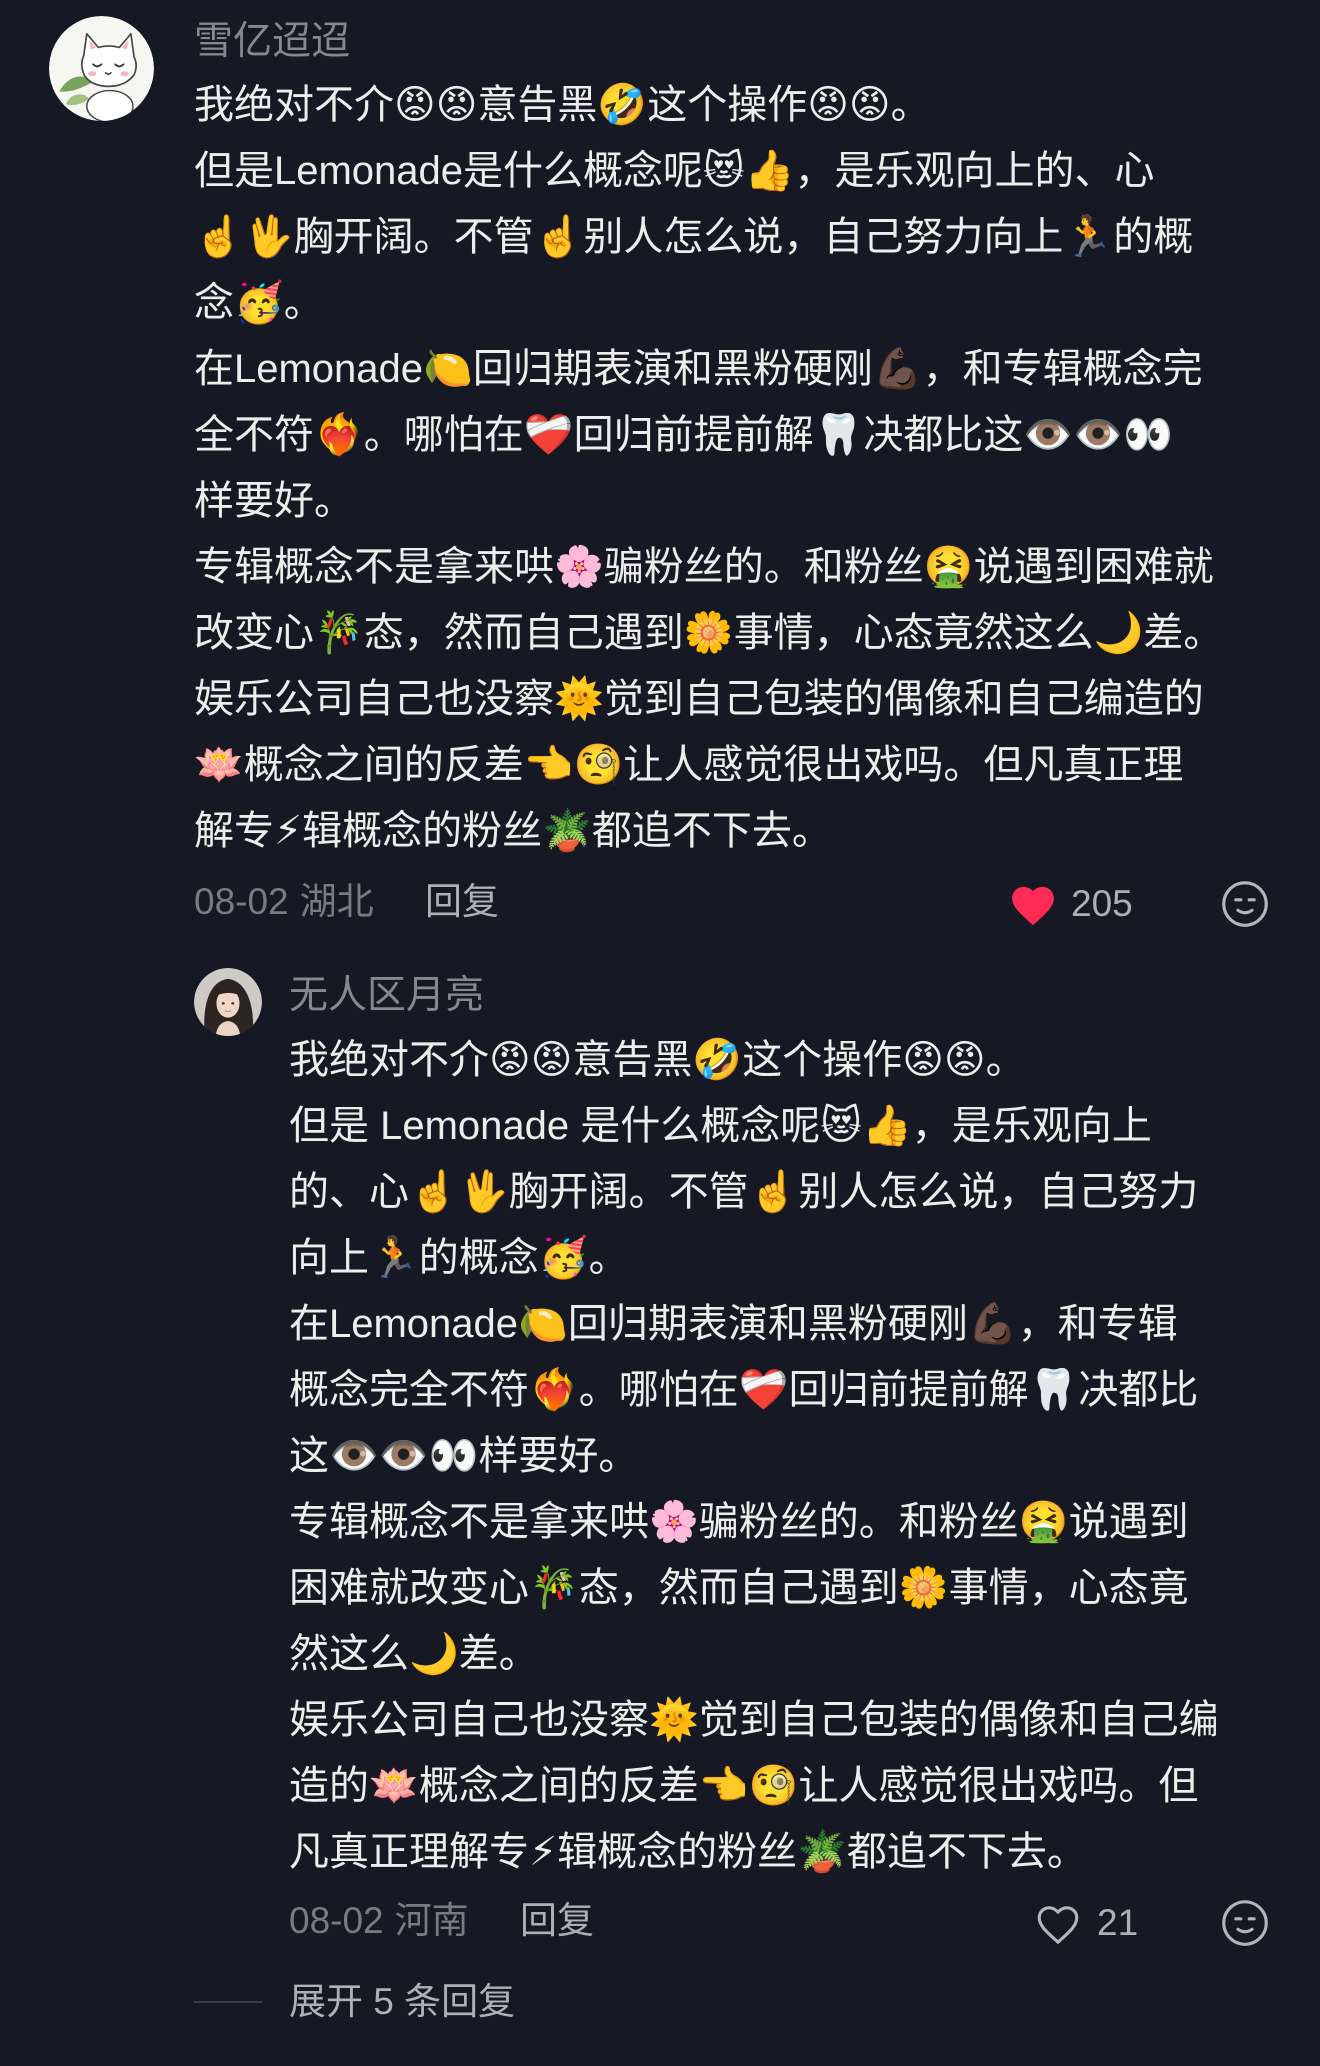 The width and height of the screenshot is (1320, 2066). Describe the element at coordinates (1058, 1923) in the screenshot. I see `heart-outline-icon` at that location.